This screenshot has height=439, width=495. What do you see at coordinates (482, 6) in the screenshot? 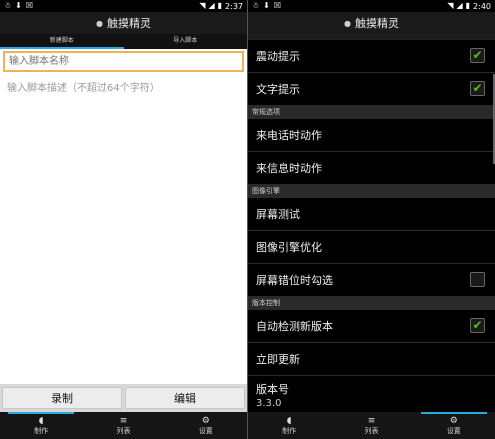
I see `clock: 2:40` at bounding box center [482, 6].